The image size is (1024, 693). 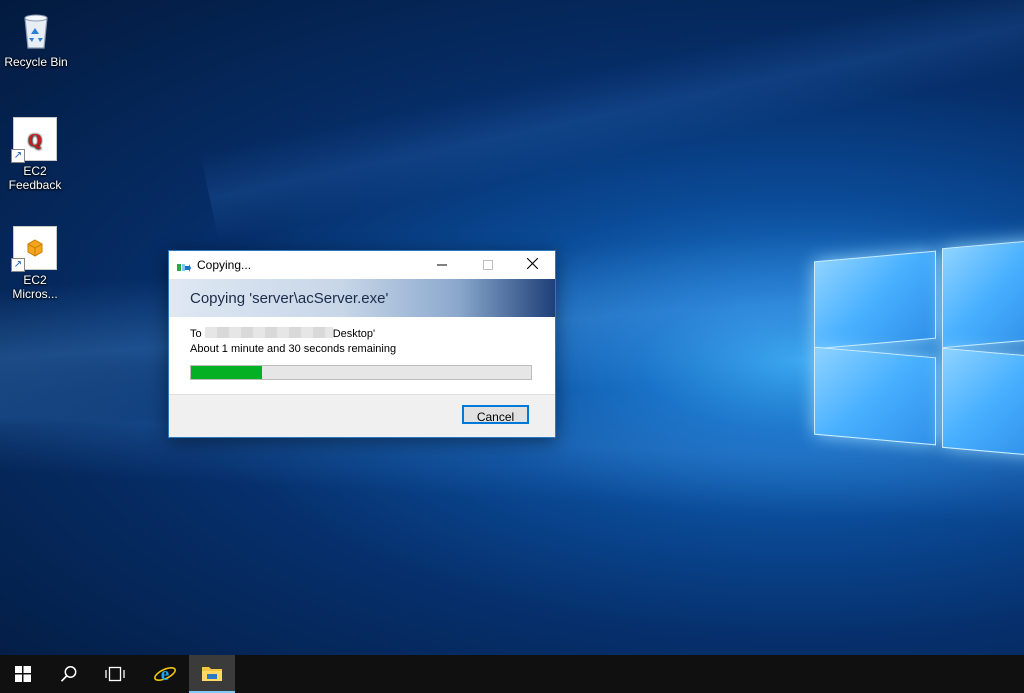 I want to click on desktop-icon-ec2-feedback: Q ↗ EC2 Feedback, so click(x=35, y=154).